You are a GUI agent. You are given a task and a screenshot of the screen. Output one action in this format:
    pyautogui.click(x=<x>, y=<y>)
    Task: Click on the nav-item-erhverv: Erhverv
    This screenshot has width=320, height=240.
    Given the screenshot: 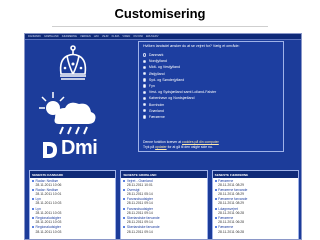 What is the action you would take?
    pyautogui.click(x=152, y=36)
    